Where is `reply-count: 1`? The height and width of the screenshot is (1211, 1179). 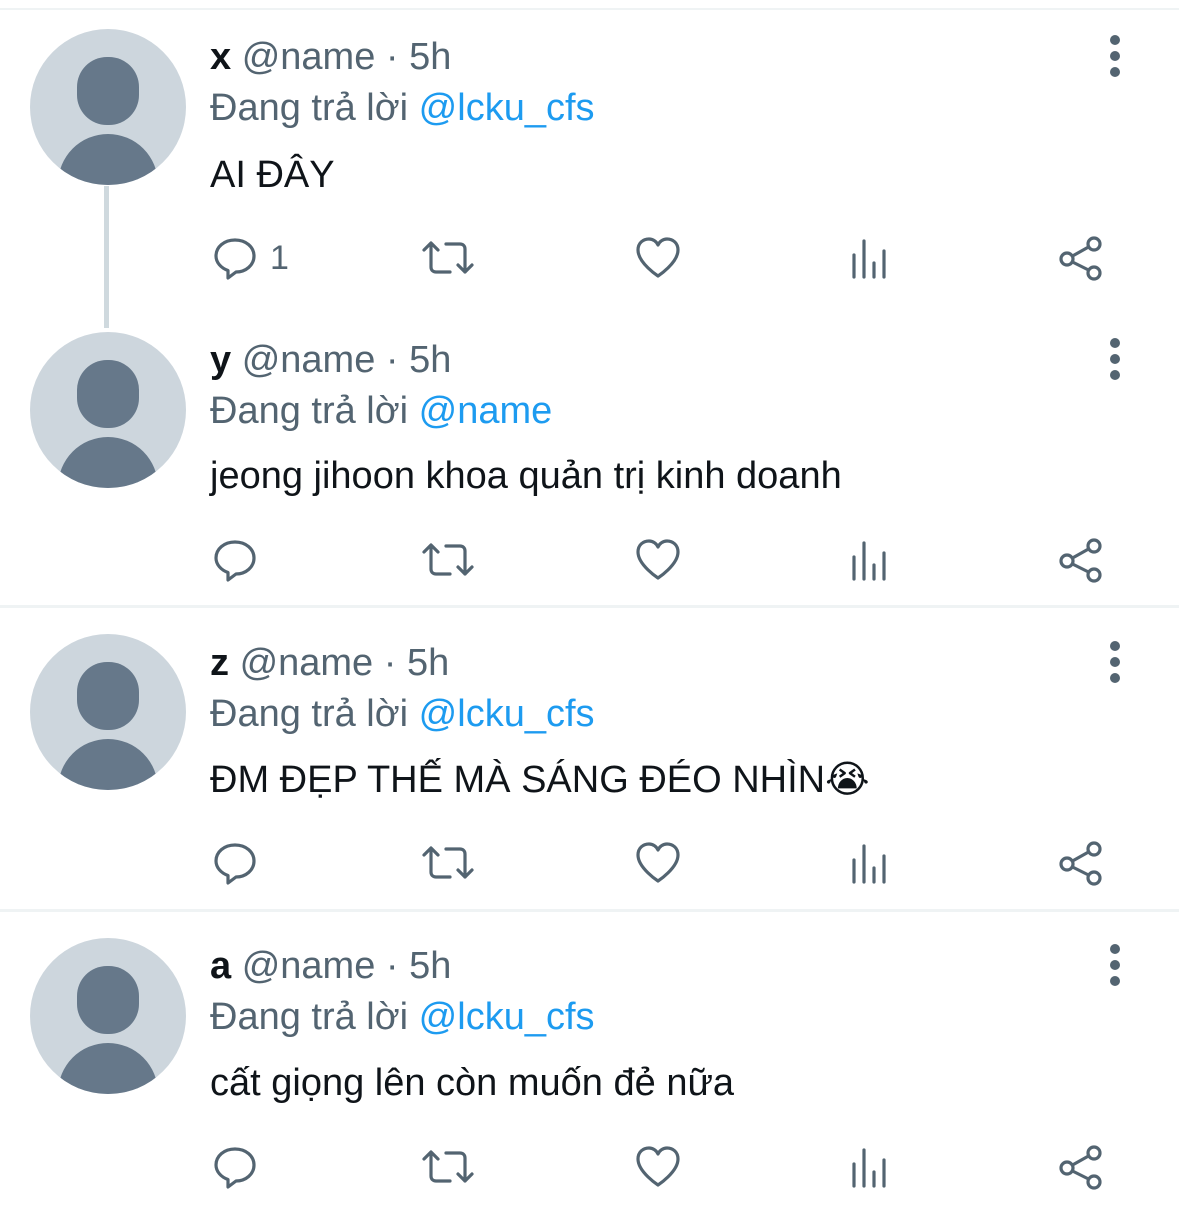
reply-count: 1 is located at coordinates (279, 258).